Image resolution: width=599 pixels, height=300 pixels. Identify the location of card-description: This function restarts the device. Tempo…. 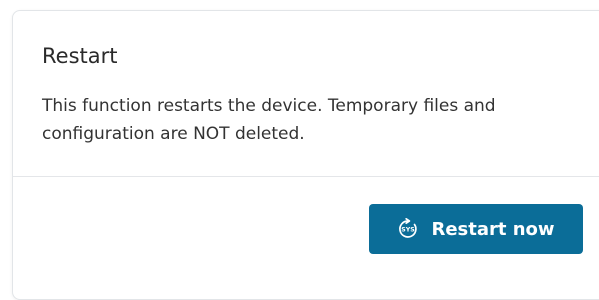
(269, 120).